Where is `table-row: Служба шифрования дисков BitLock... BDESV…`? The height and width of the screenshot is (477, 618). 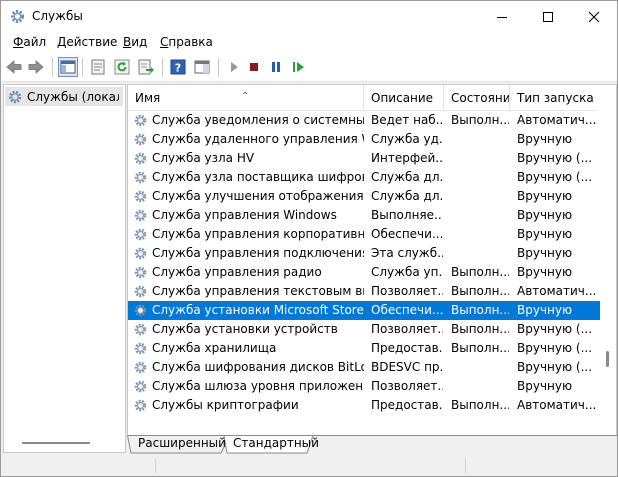
table-row: Служба шифрования дисков BitLock... BDESV… is located at coordinates (364, 367).